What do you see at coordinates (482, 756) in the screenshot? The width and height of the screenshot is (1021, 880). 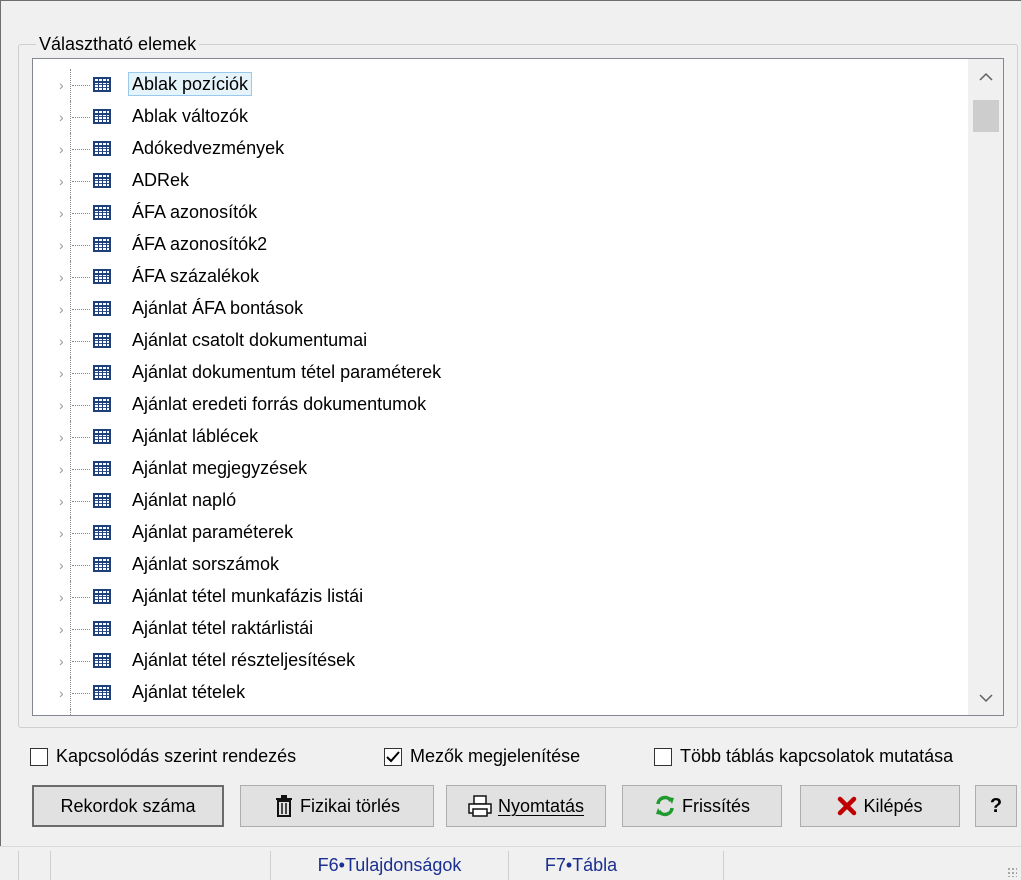 I see `show-fields-checkbox: Mezők megjelenítése` at bounding box center [482, 756].